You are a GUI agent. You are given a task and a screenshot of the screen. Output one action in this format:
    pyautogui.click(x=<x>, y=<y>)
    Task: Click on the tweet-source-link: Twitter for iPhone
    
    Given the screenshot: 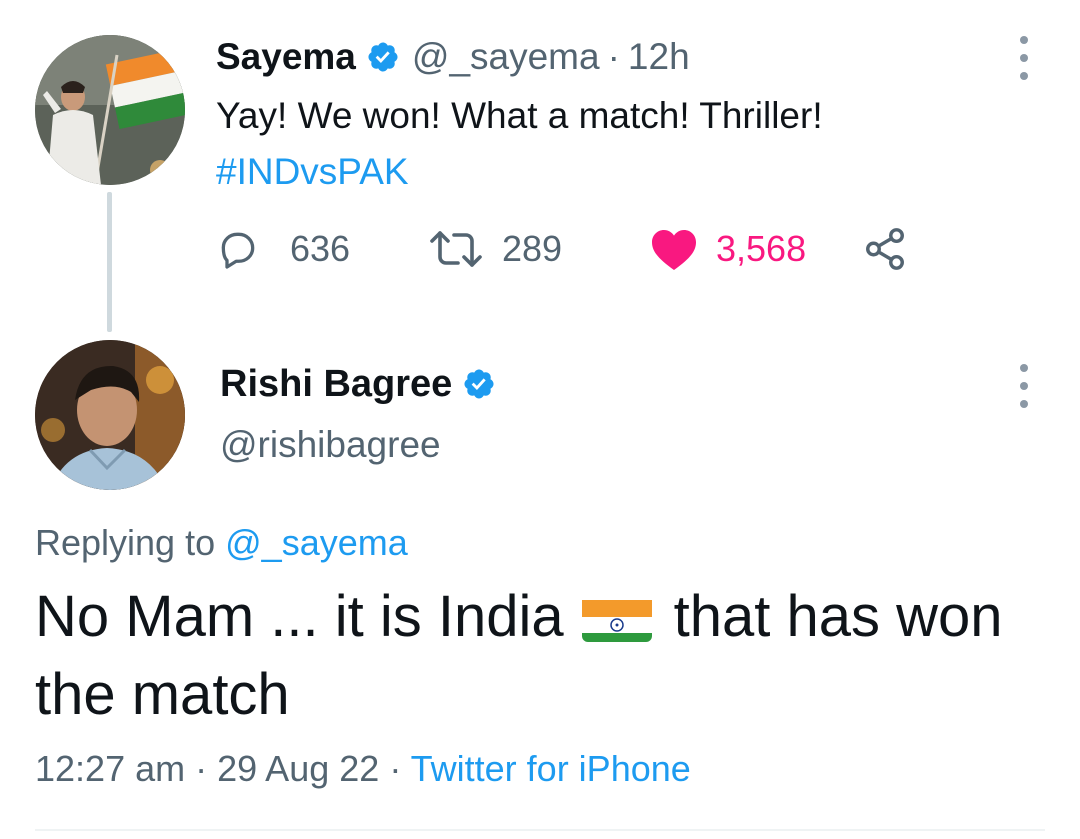 What is the action you would take?
    pyautogui.click(x=551, y=768)
    